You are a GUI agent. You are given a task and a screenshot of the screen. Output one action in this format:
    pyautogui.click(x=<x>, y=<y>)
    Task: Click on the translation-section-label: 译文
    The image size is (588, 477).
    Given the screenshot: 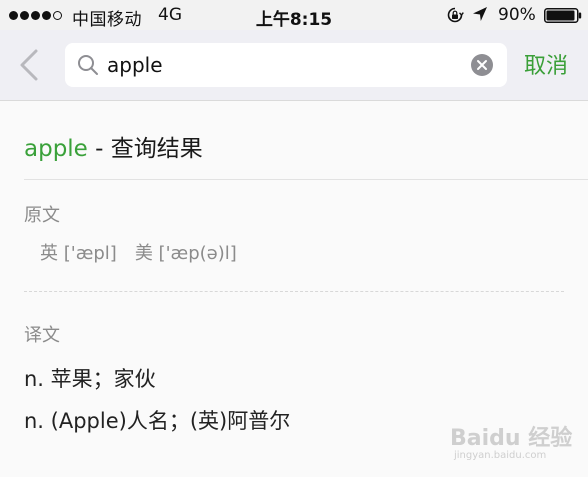 What is the action you would take?
    pyautogui.click(x=42, y=335)
    